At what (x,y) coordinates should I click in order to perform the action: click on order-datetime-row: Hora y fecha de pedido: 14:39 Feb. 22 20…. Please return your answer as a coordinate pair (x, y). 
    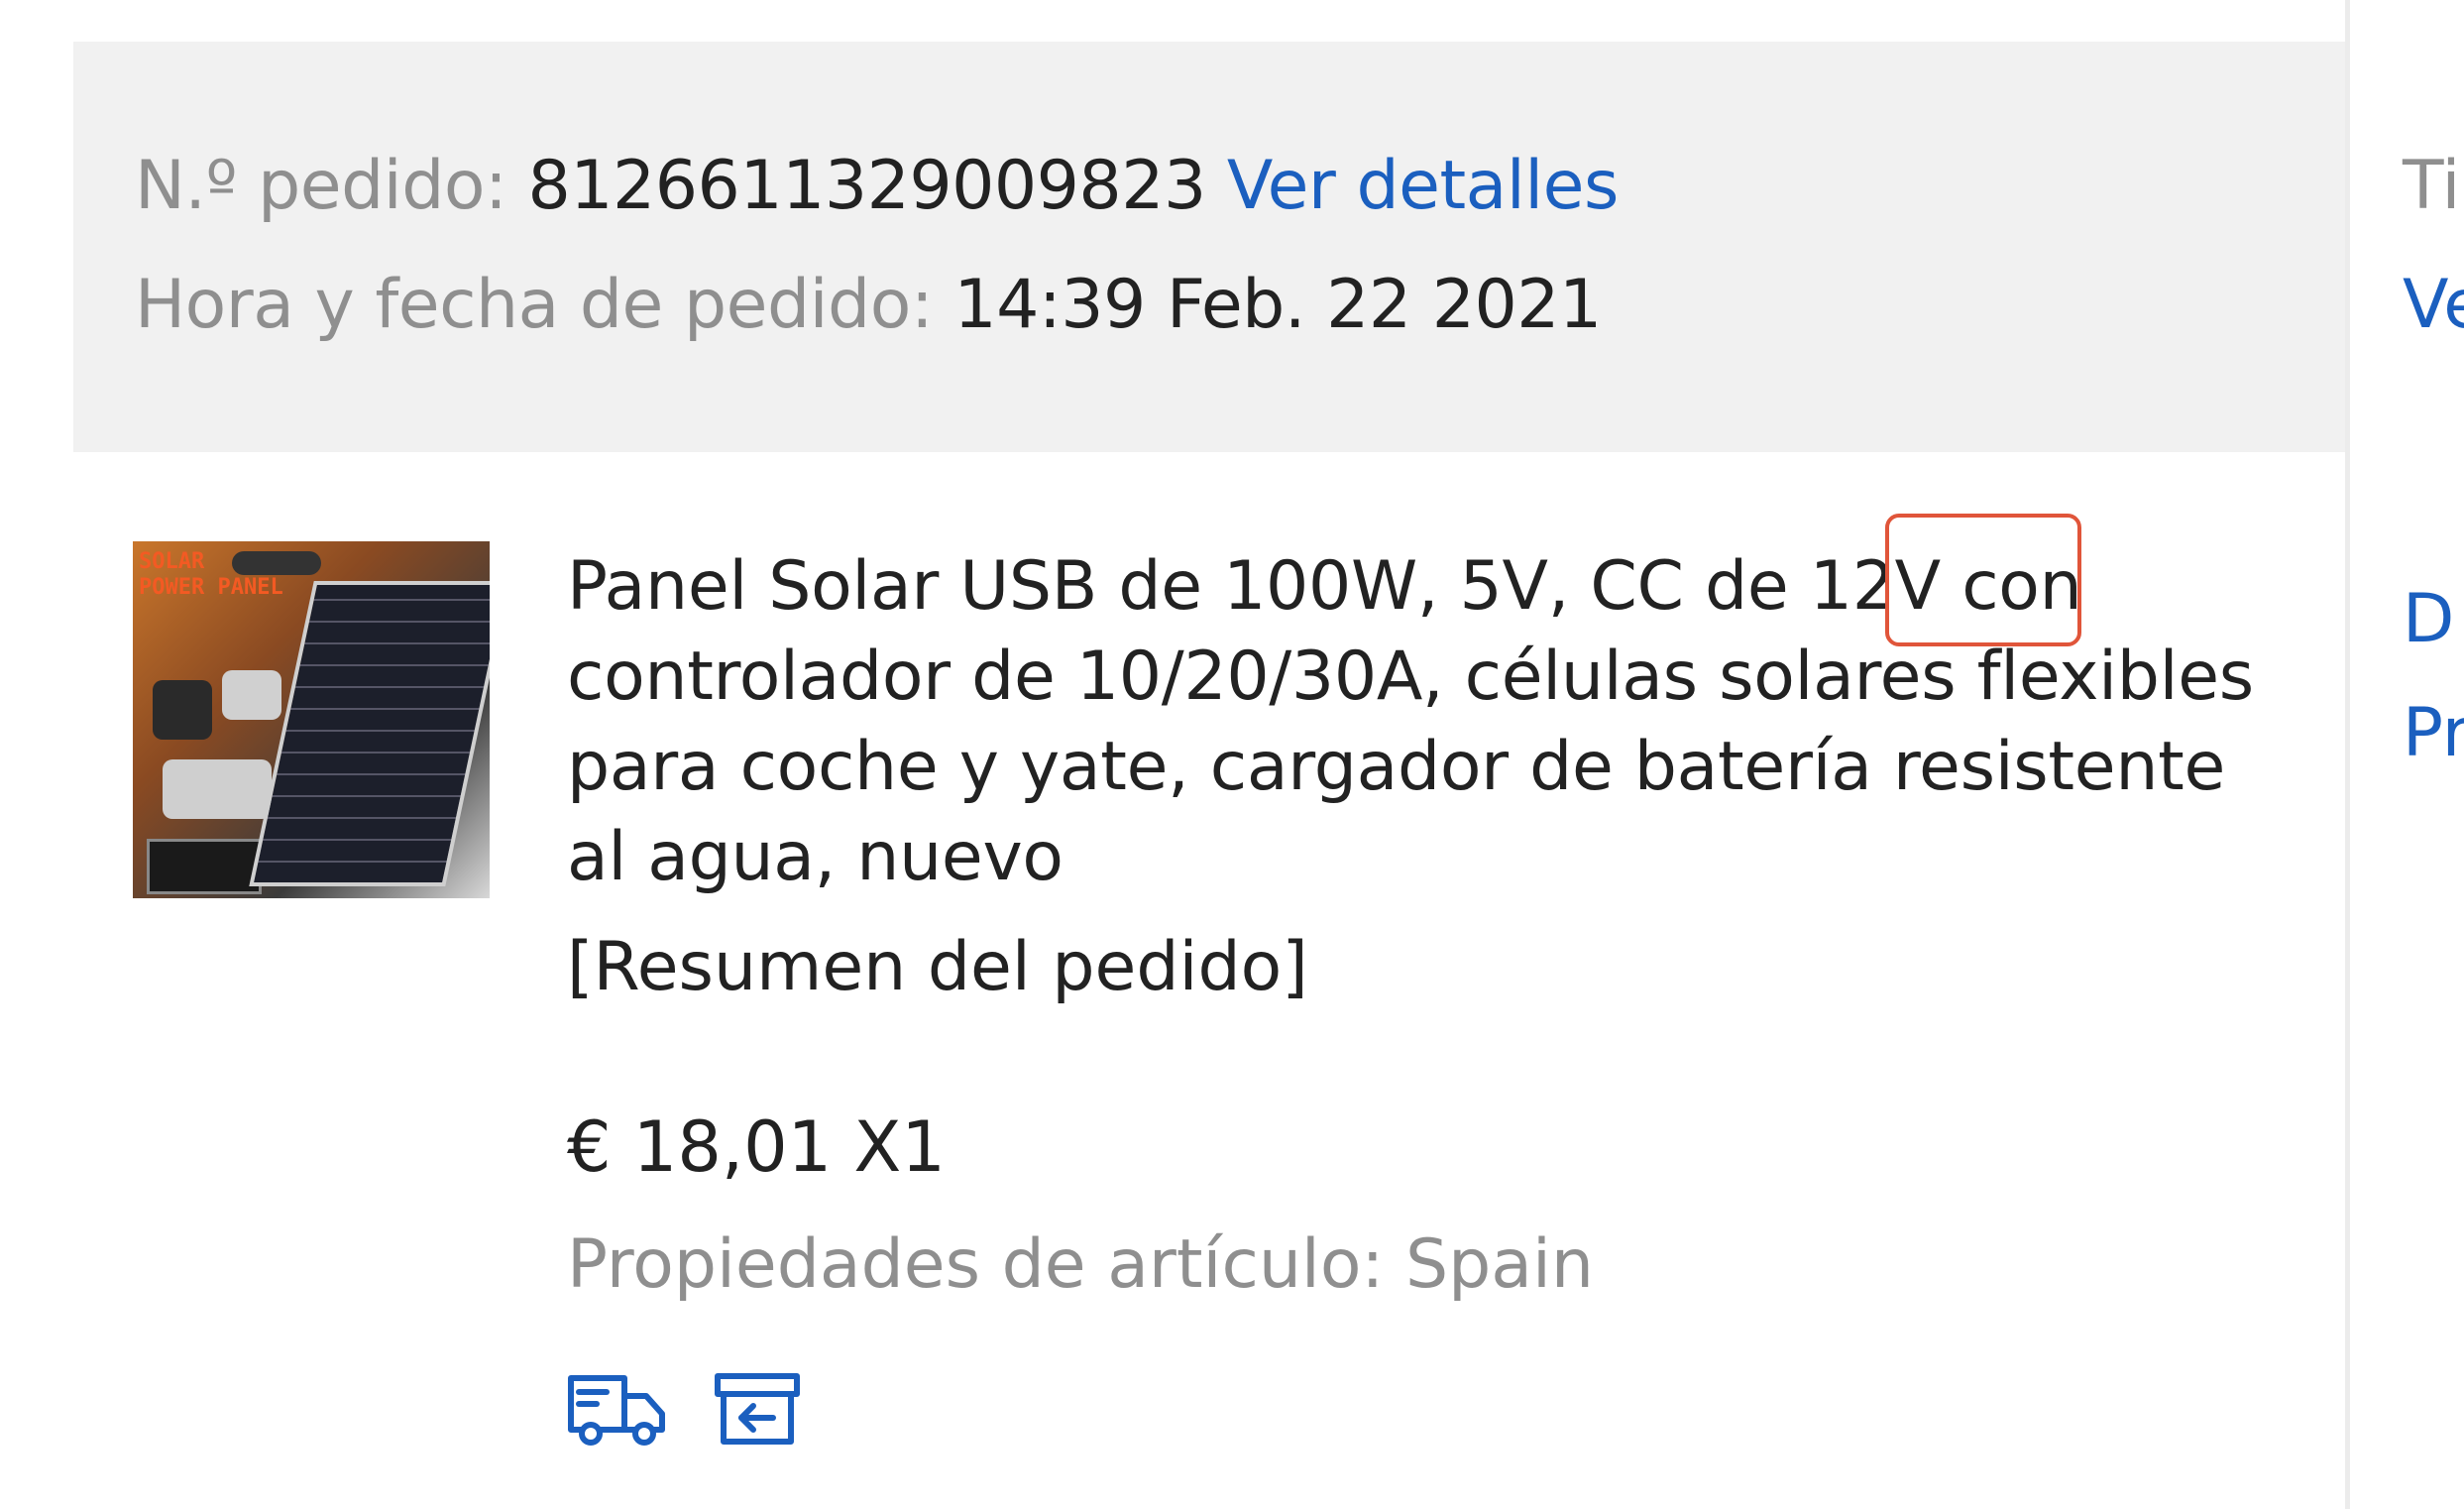
    Looking at the image, I should click on (868, 305).